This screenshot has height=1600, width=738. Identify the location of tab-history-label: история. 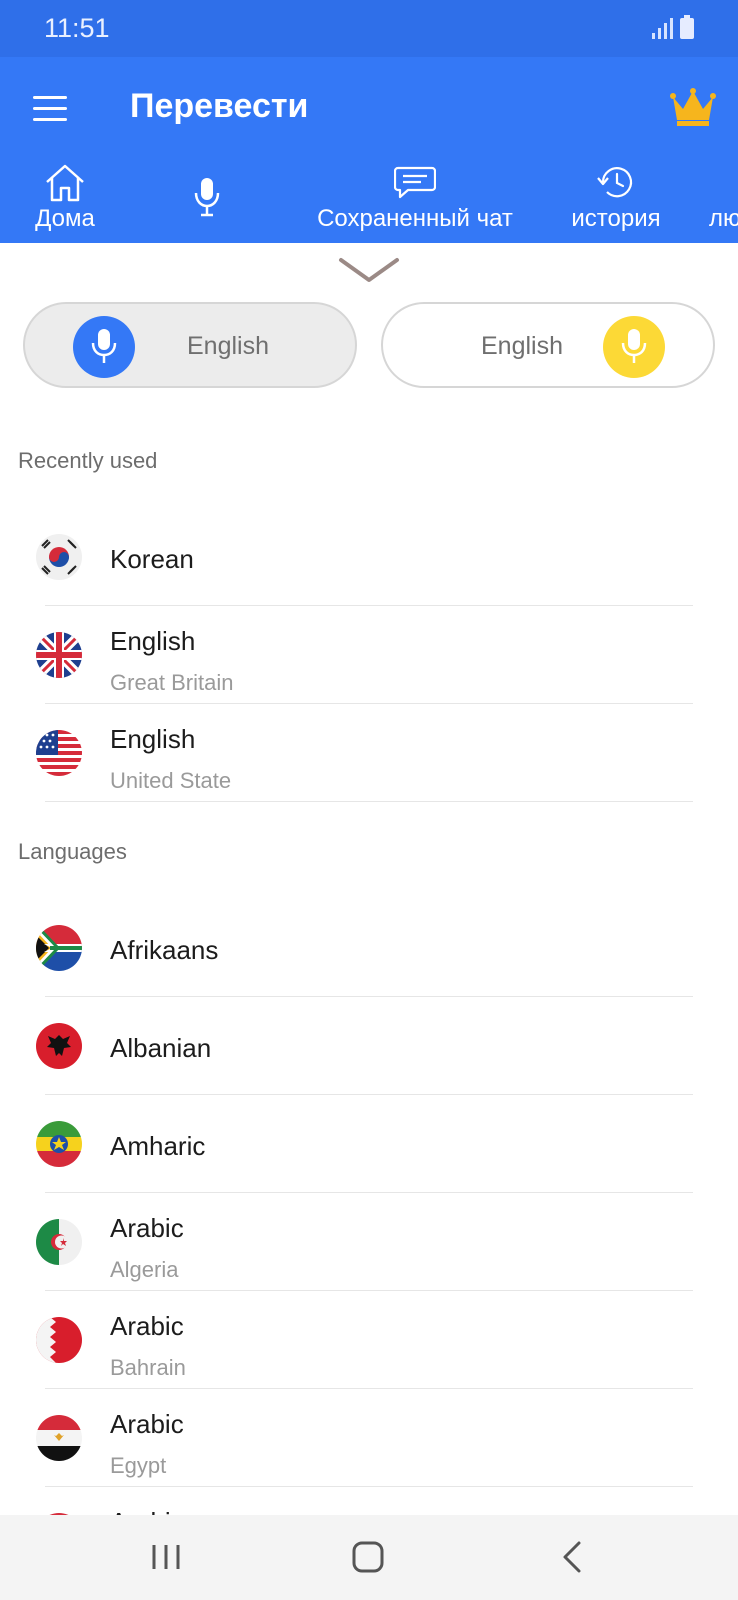
(616, 218).